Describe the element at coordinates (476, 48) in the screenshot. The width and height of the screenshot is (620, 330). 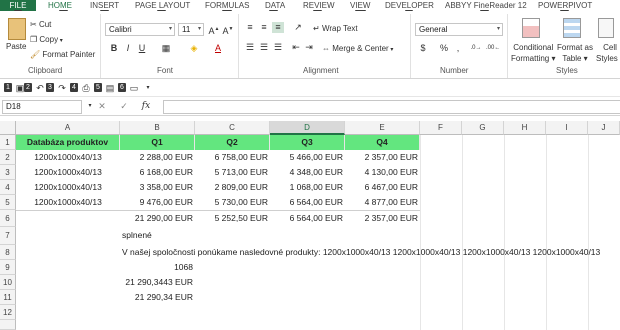
I see `increase-decimal-icon: .0→` at that location.